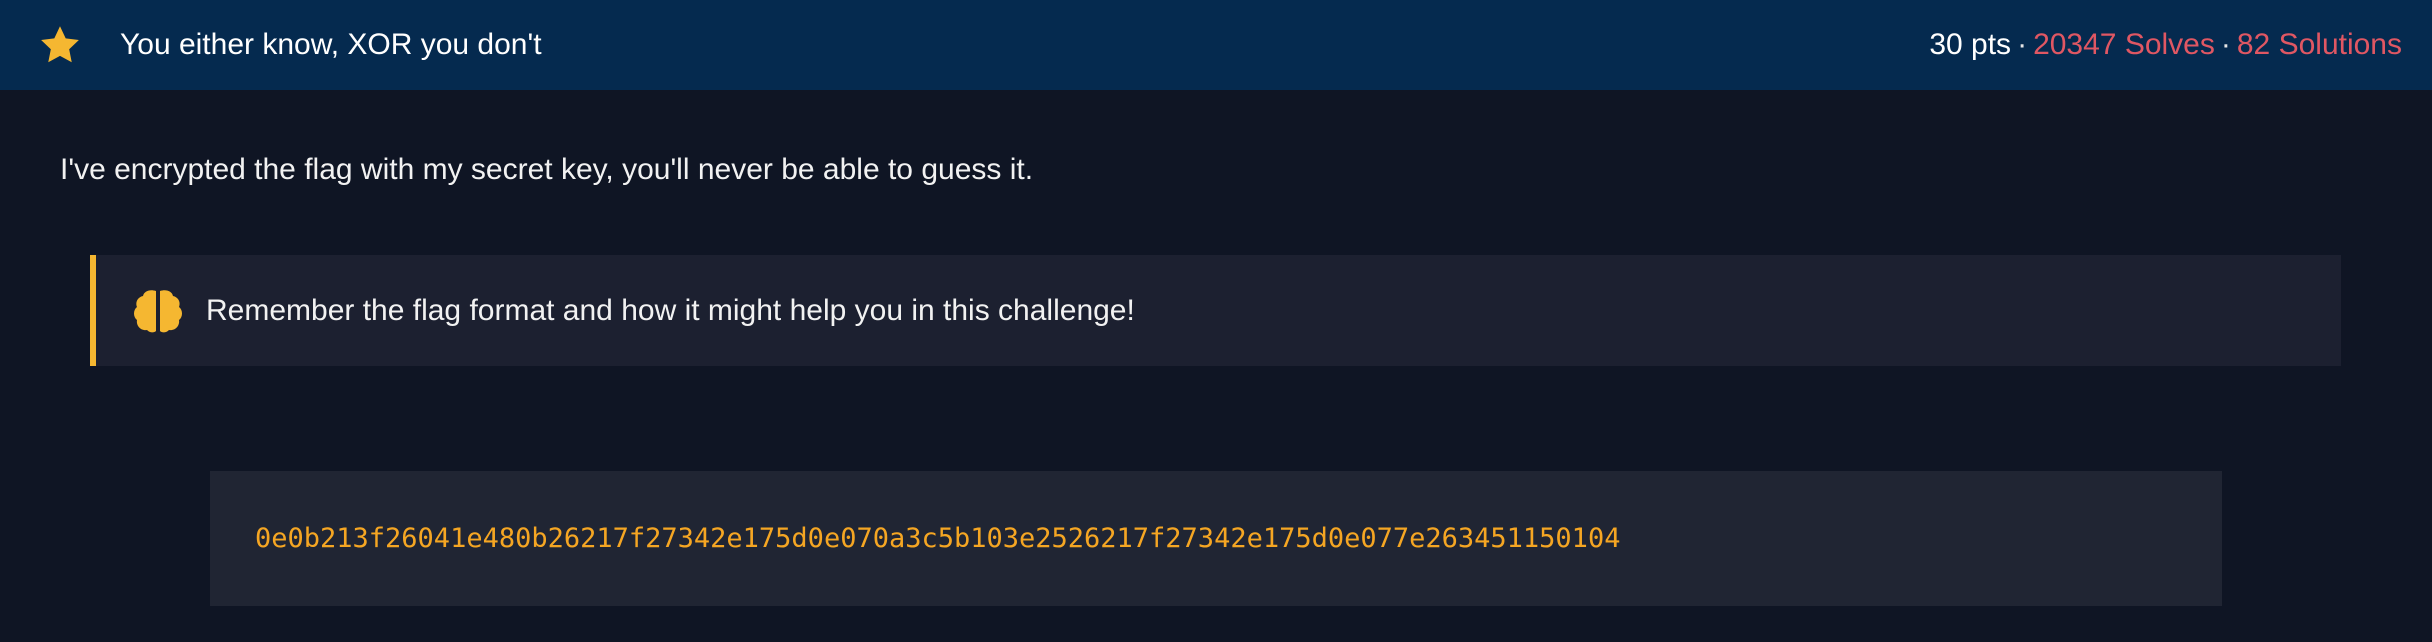 This screenshot has width=2432, height=642. What do you see at coordinates (60, 45) in the screenshot?
I see `star-icon` at bounding box center [60, 45].